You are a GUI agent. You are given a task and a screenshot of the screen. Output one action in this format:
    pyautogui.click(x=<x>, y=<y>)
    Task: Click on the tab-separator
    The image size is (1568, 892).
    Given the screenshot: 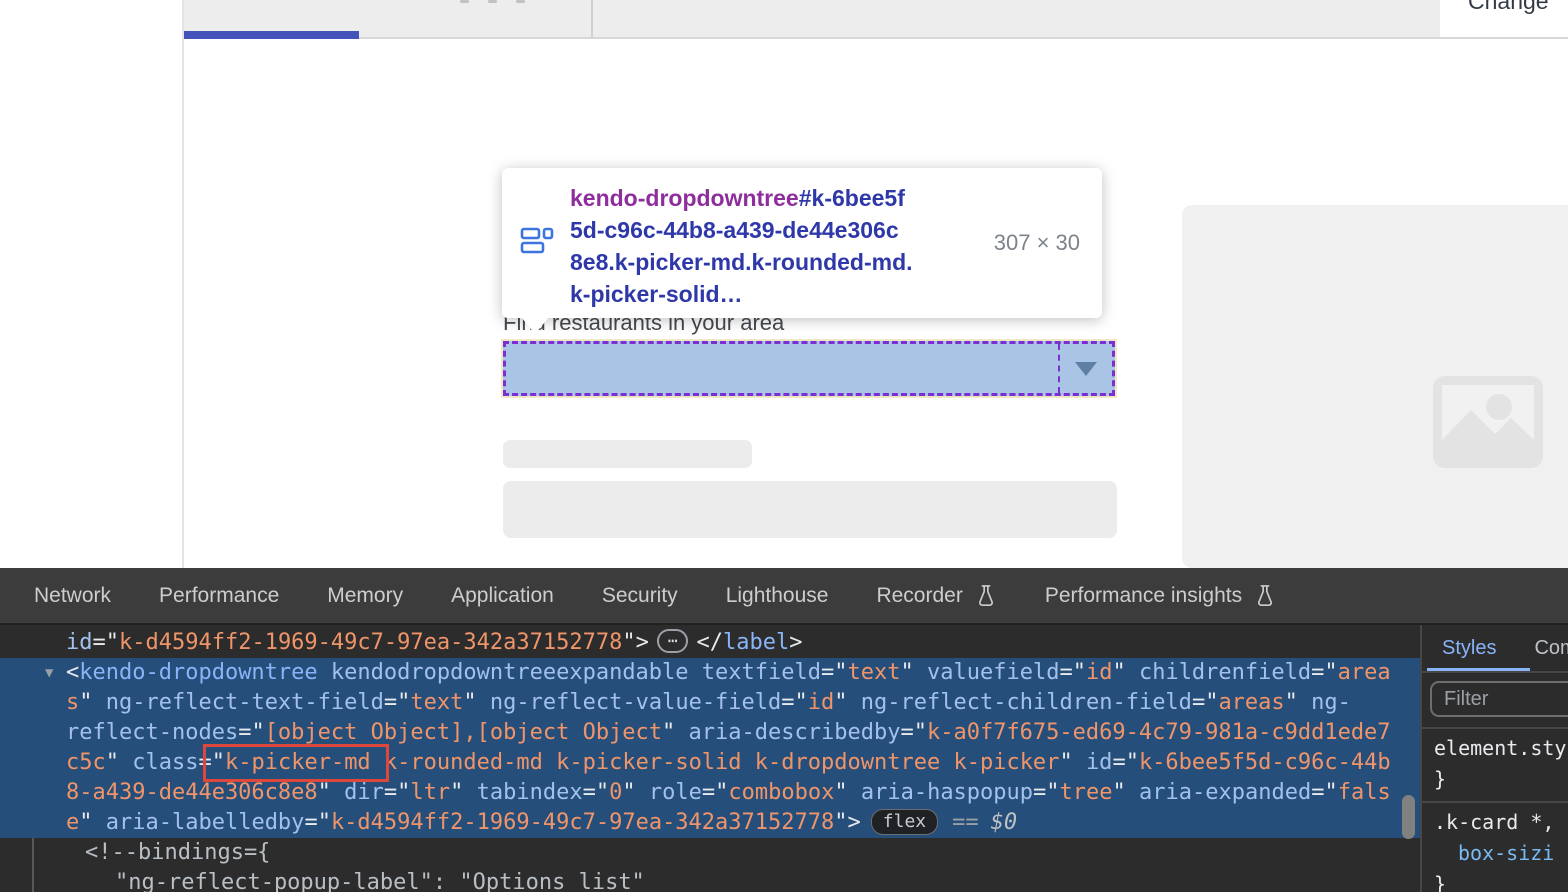 What is the action you would take?
    pyautogui.click(x=592, y=18)
    